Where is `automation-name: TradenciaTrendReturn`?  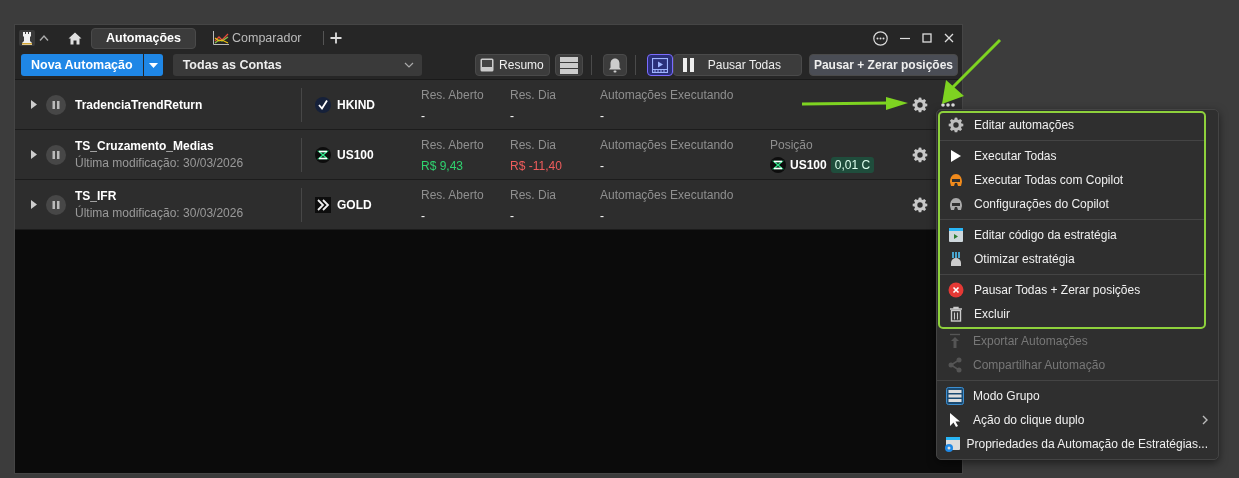
automation-name: TradenciaTrendReturn is located at coordinates (139, 104).